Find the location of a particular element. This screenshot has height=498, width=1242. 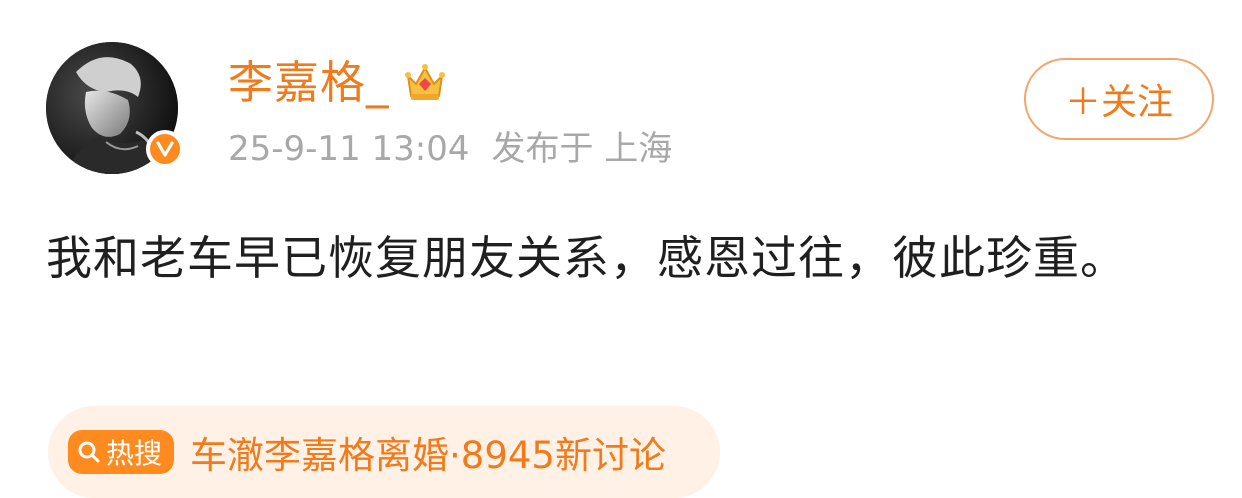

post-timestamp: 25-9-11 13:04 is located at coordinates (349, 149).